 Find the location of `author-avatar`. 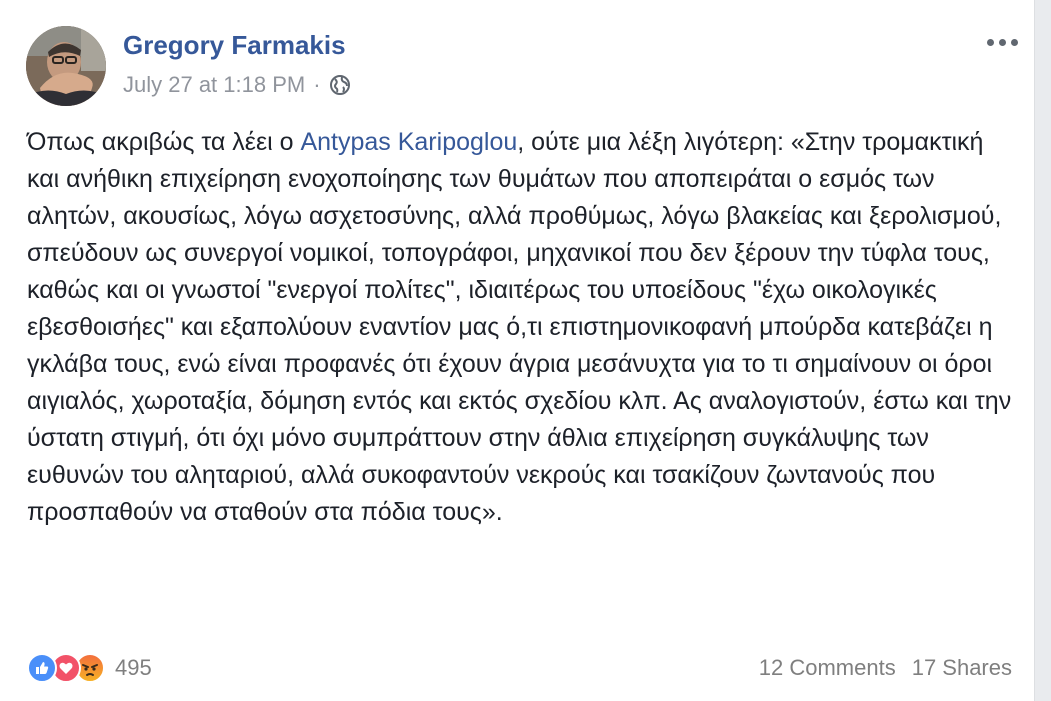

author-avatar is located at coordinates (66, 66).